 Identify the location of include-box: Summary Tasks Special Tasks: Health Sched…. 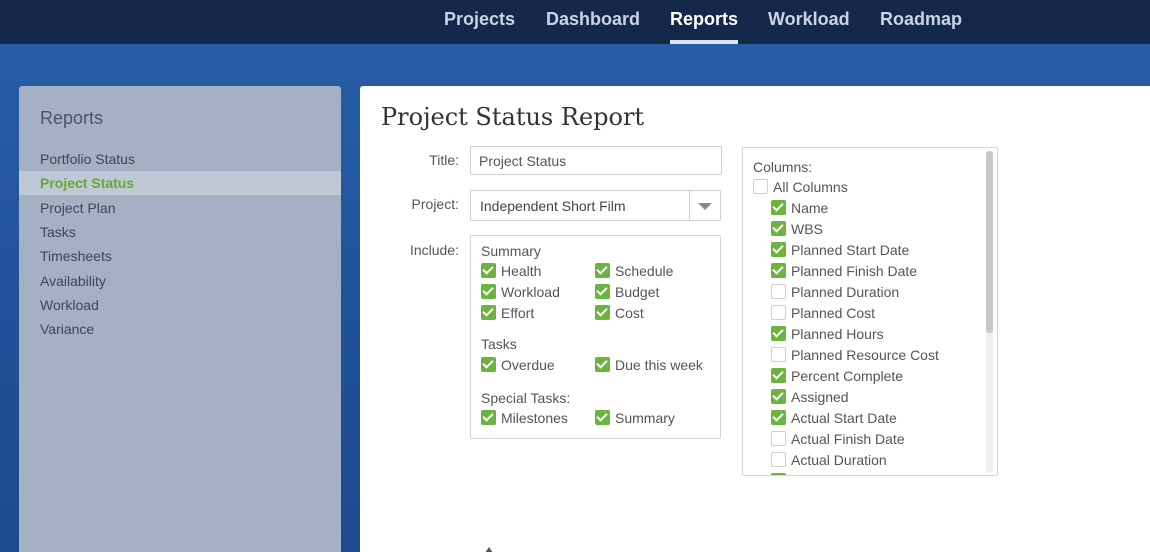
(595, 337).